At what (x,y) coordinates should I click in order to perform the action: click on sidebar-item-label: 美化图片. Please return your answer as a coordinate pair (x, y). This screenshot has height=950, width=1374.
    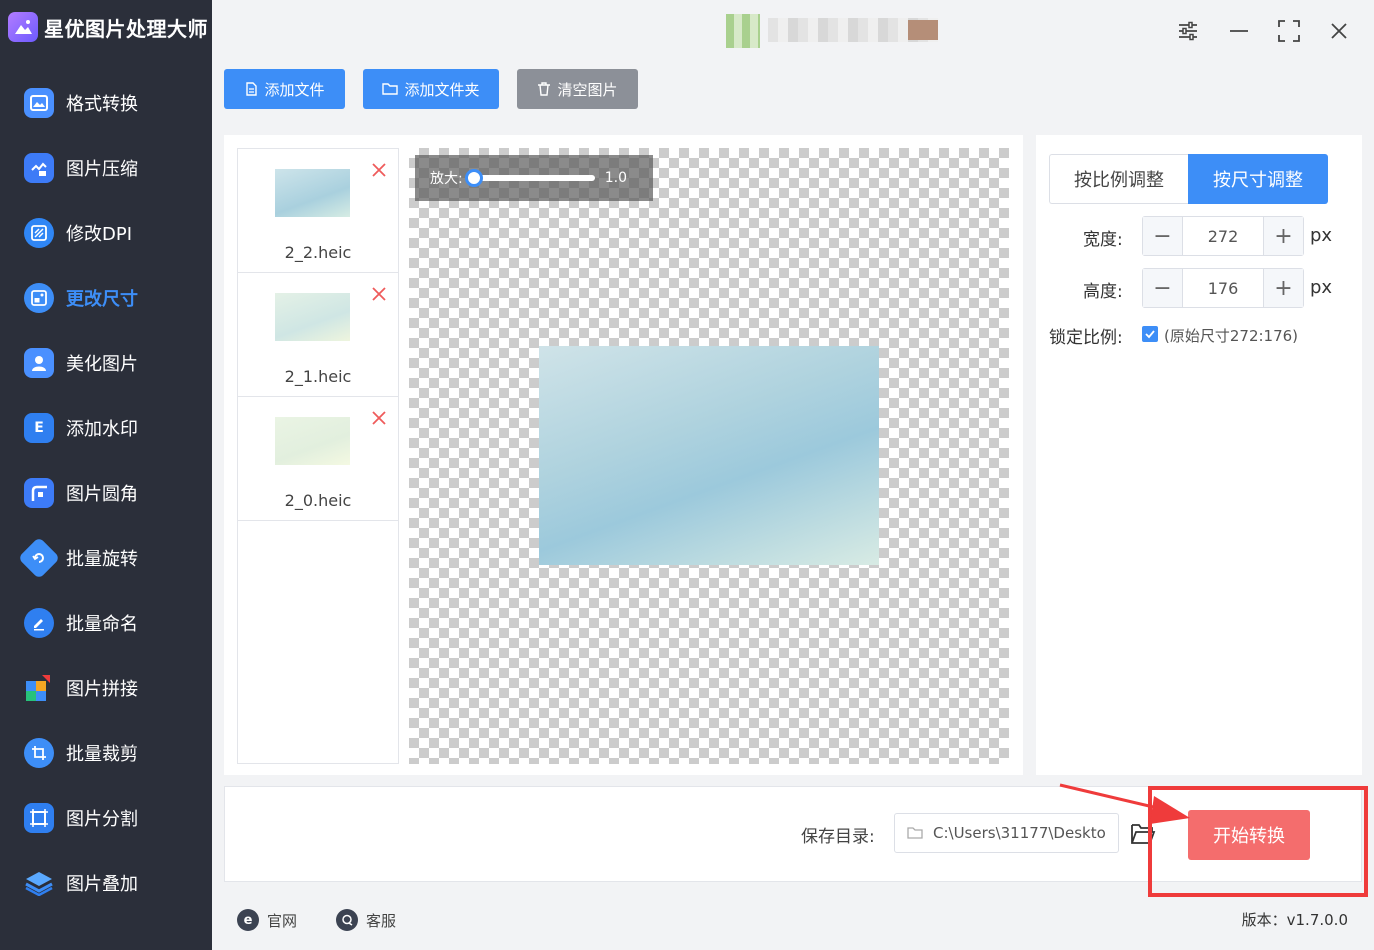
    Looking at the image, I should click on (102, 364).